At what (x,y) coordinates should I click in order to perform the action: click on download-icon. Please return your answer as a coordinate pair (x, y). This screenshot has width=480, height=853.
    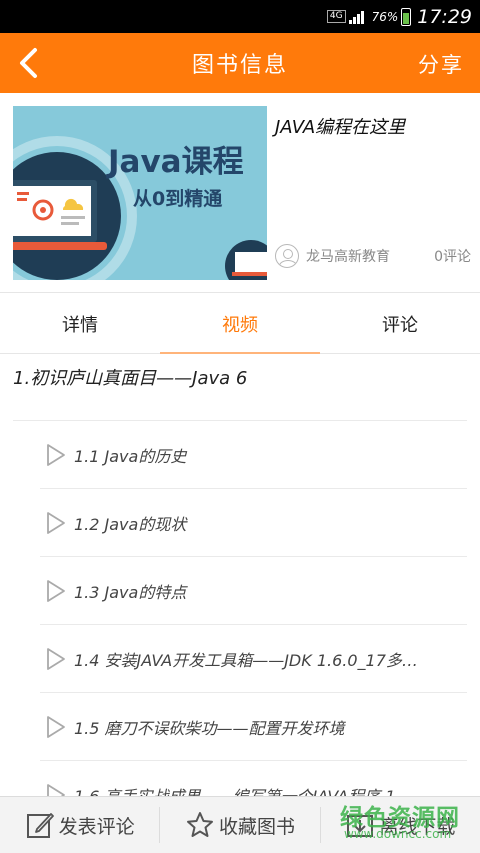
    Looking at the image, I should click on (360, 826).